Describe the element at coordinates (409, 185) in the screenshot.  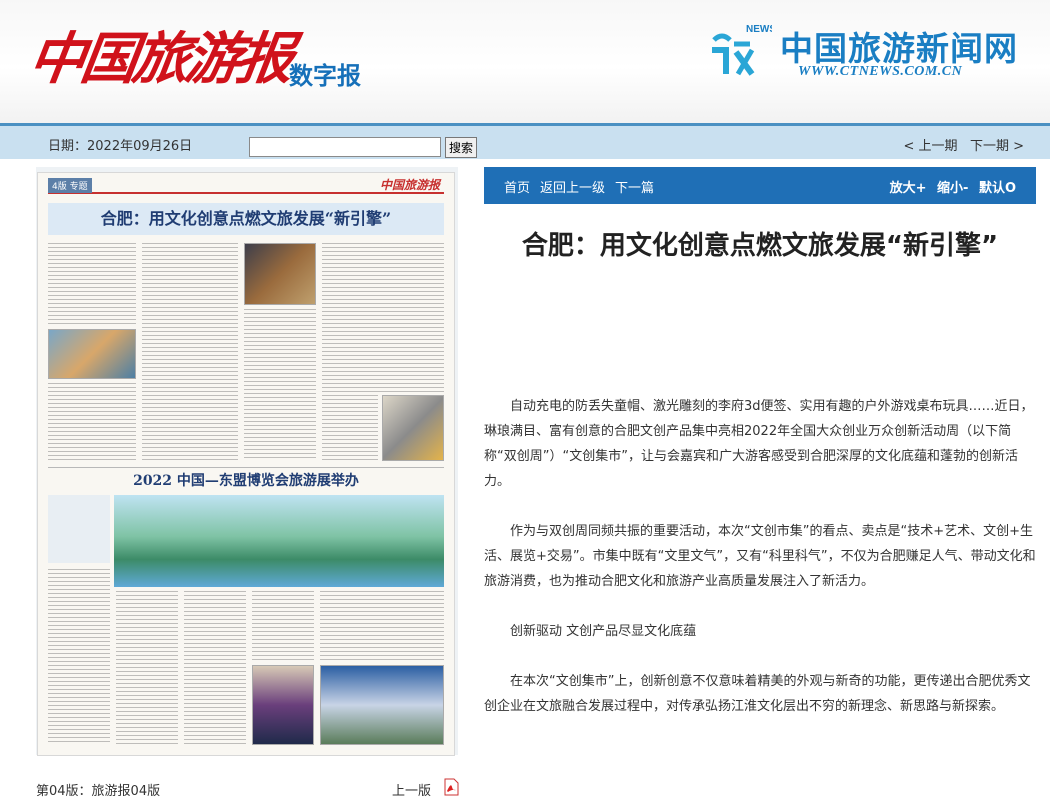
I see `paper-logo: 中国旅游报` at that location.